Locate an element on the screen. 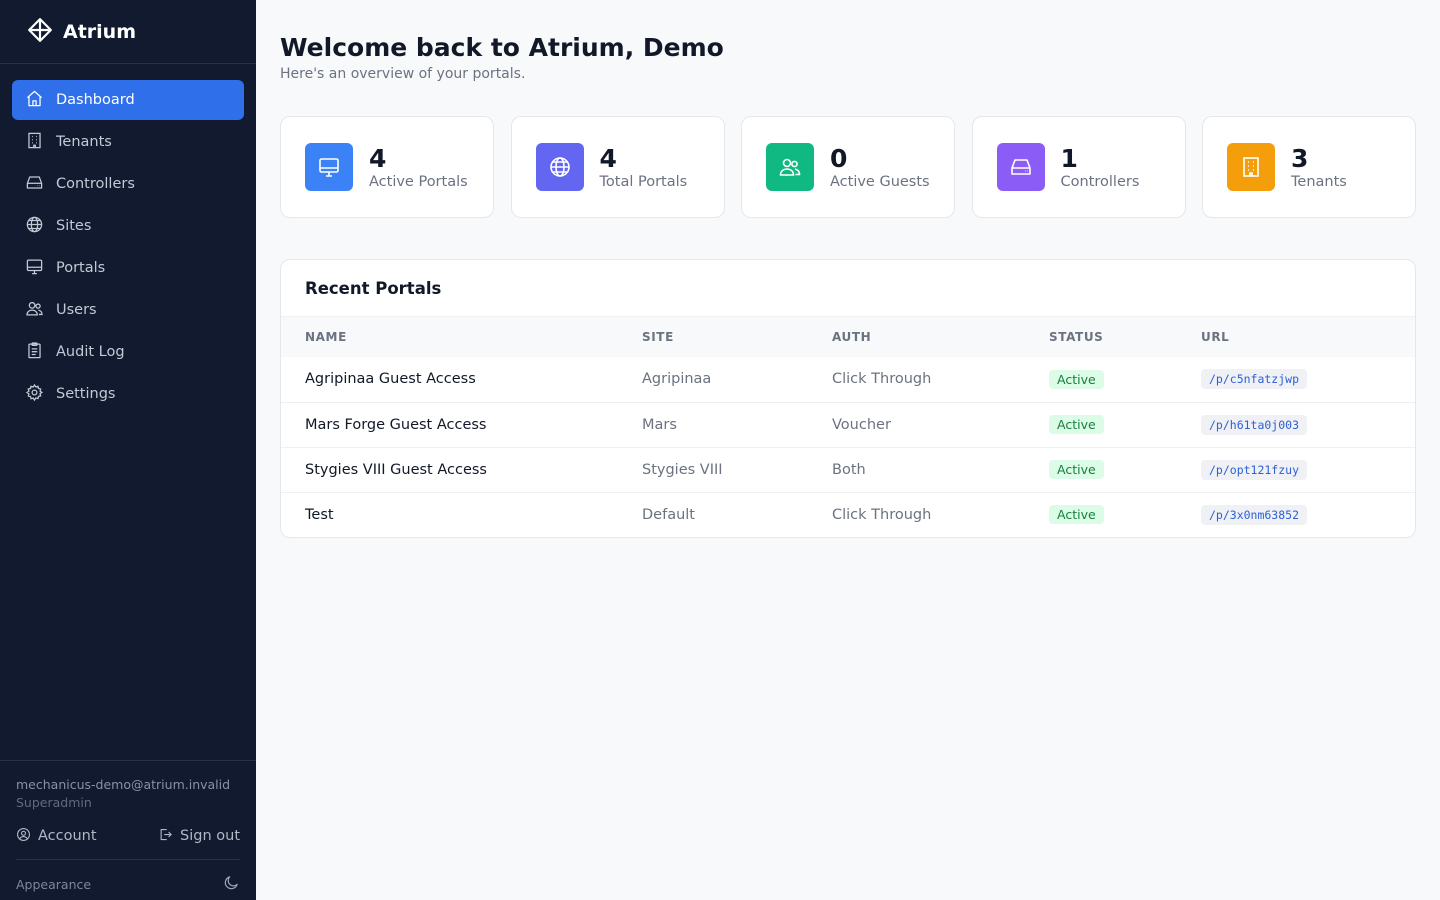 This screenshot has width=1440, height=900. sidebar-item-users: Users is located at coordinates (128, 310).